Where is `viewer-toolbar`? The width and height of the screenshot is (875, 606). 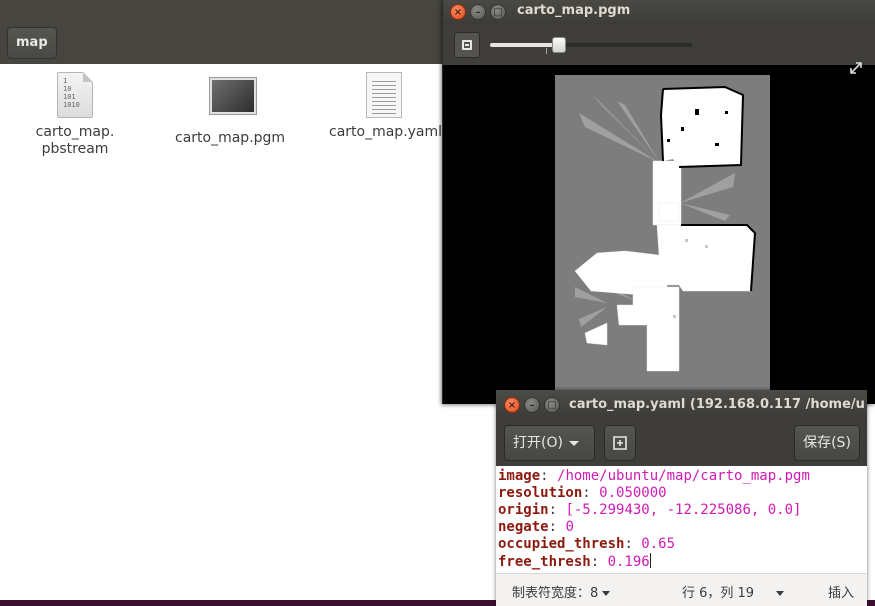
viewer-toolbar is located at coordinates (659, 49).